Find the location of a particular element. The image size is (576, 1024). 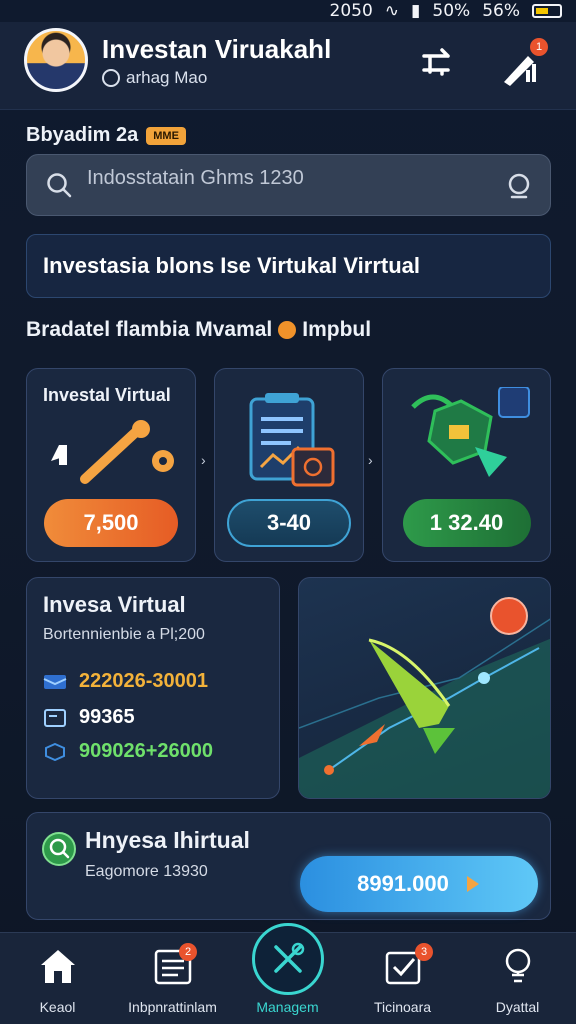

battery-icon is located at coordinates (547, 11).